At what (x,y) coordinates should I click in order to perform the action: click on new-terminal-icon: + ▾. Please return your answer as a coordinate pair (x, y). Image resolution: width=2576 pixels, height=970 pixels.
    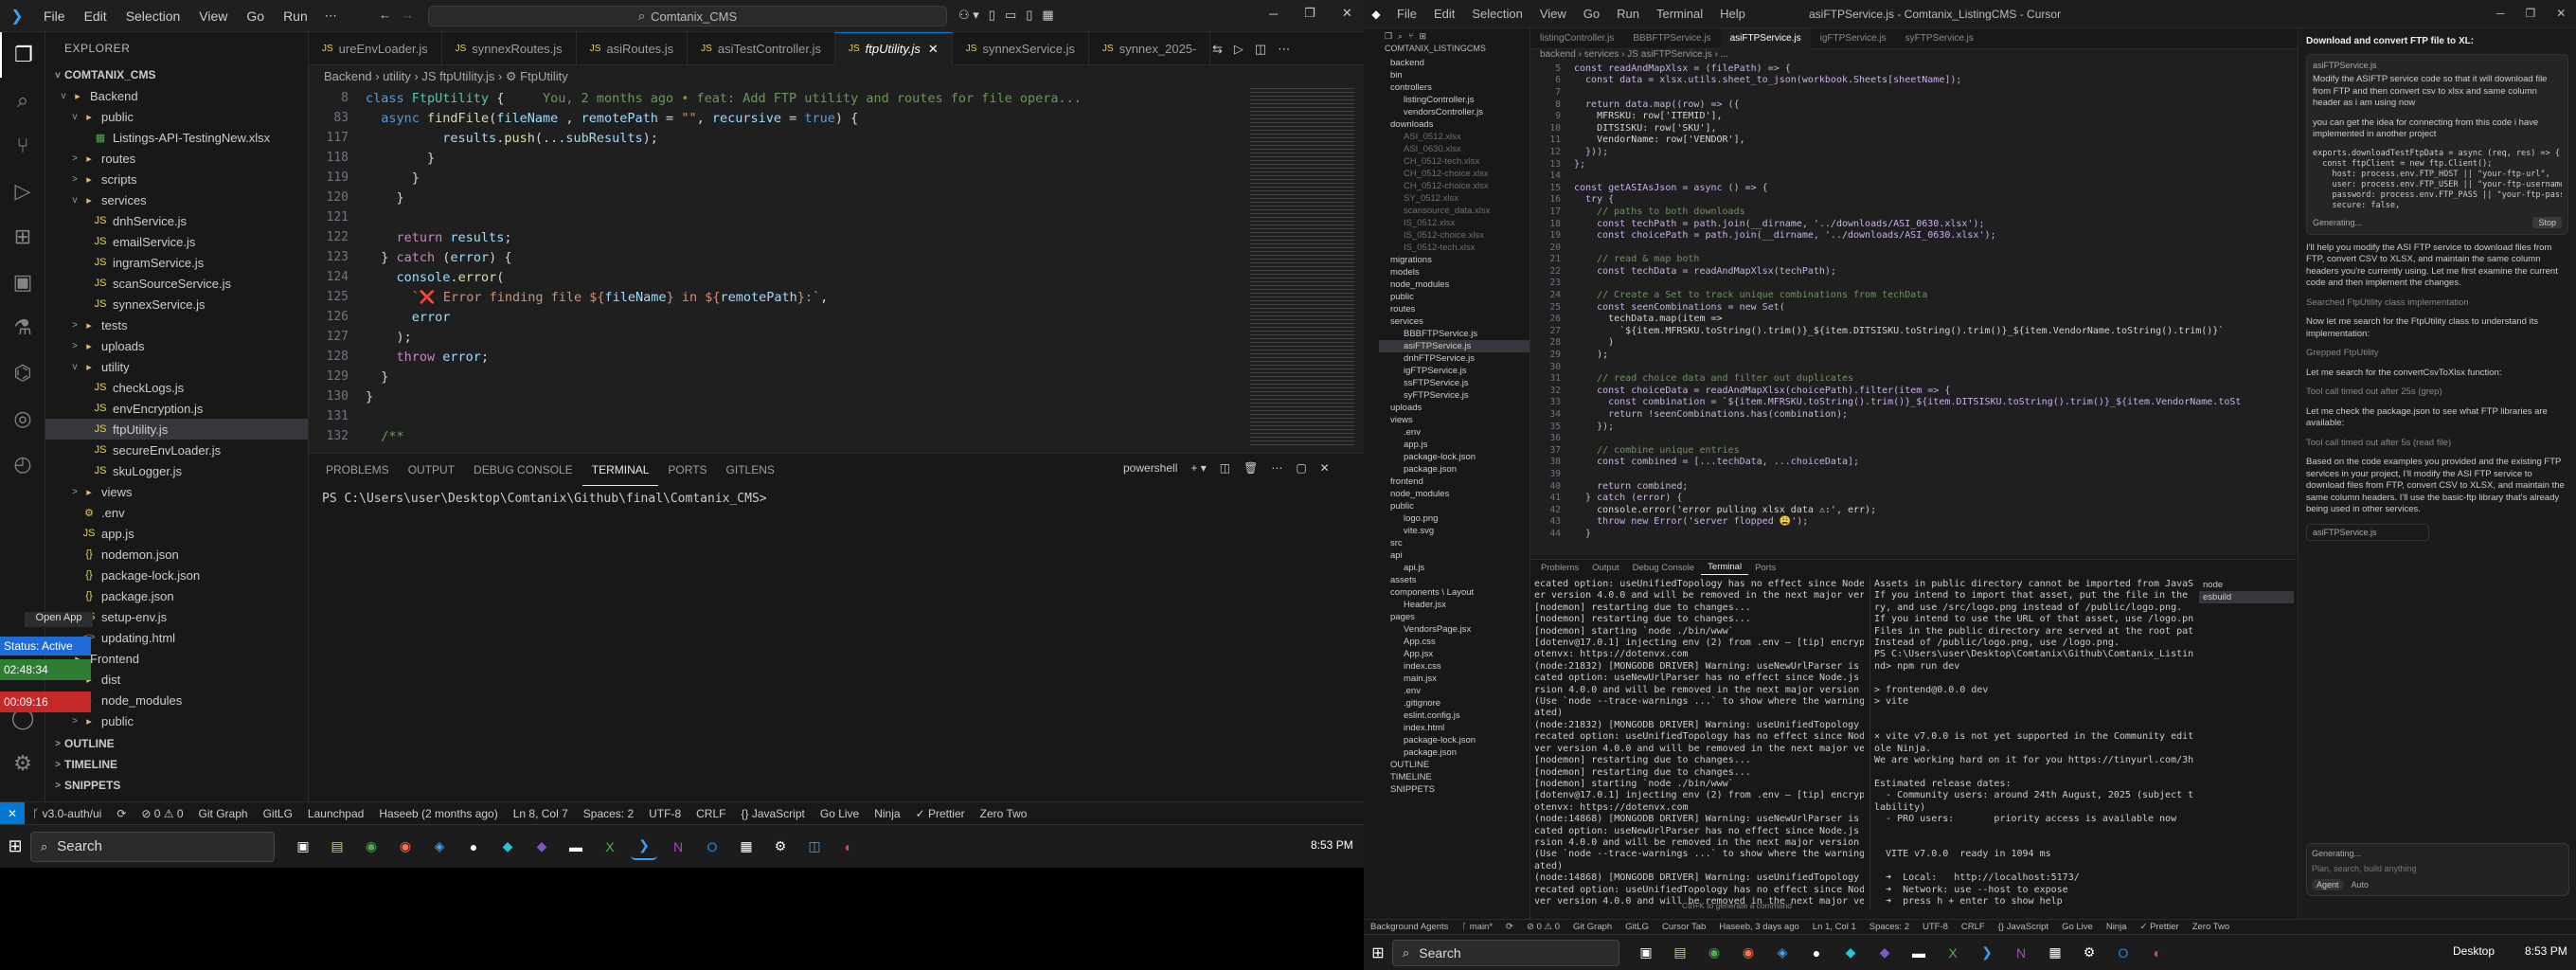
    Looking at the image, I should click on (1198, 468).